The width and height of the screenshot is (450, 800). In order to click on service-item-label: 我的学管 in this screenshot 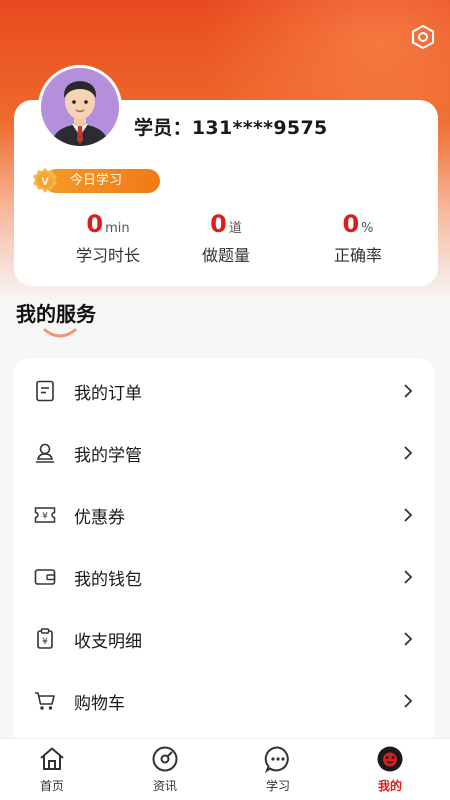, I will do `click(108, 455)`.